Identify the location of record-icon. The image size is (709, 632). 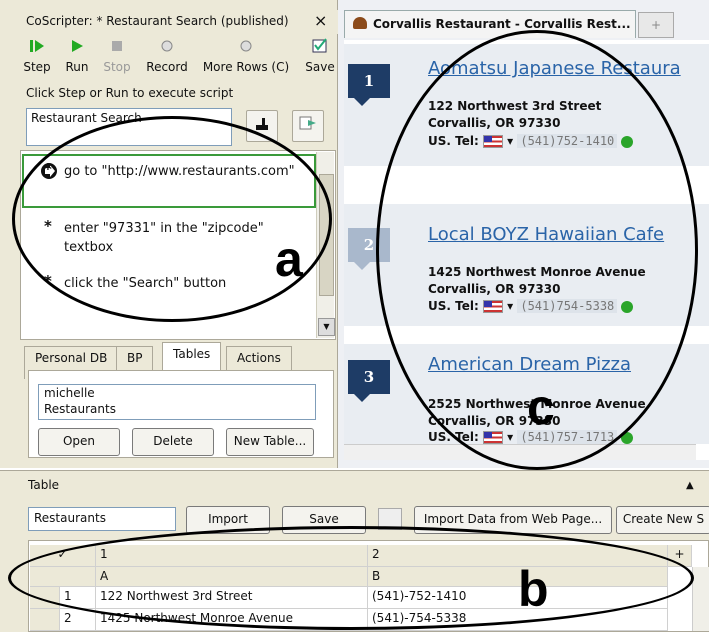
(167, 49).